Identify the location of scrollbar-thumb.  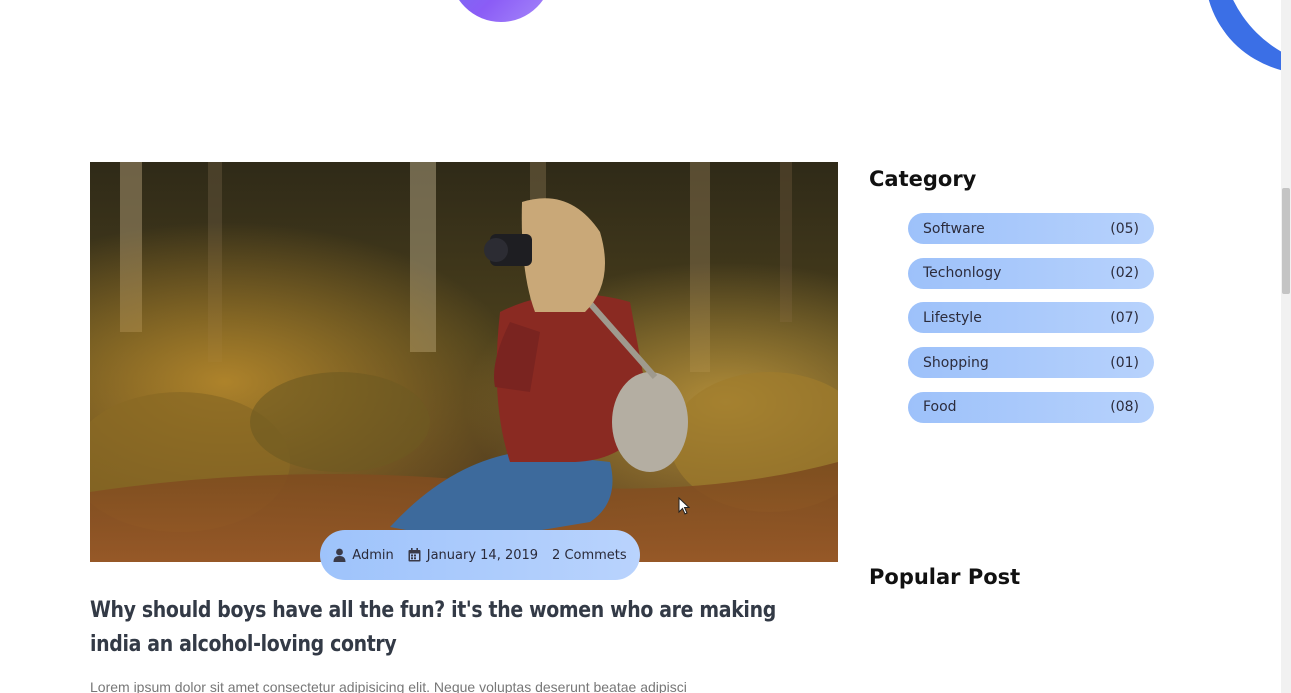
(1286, 241).